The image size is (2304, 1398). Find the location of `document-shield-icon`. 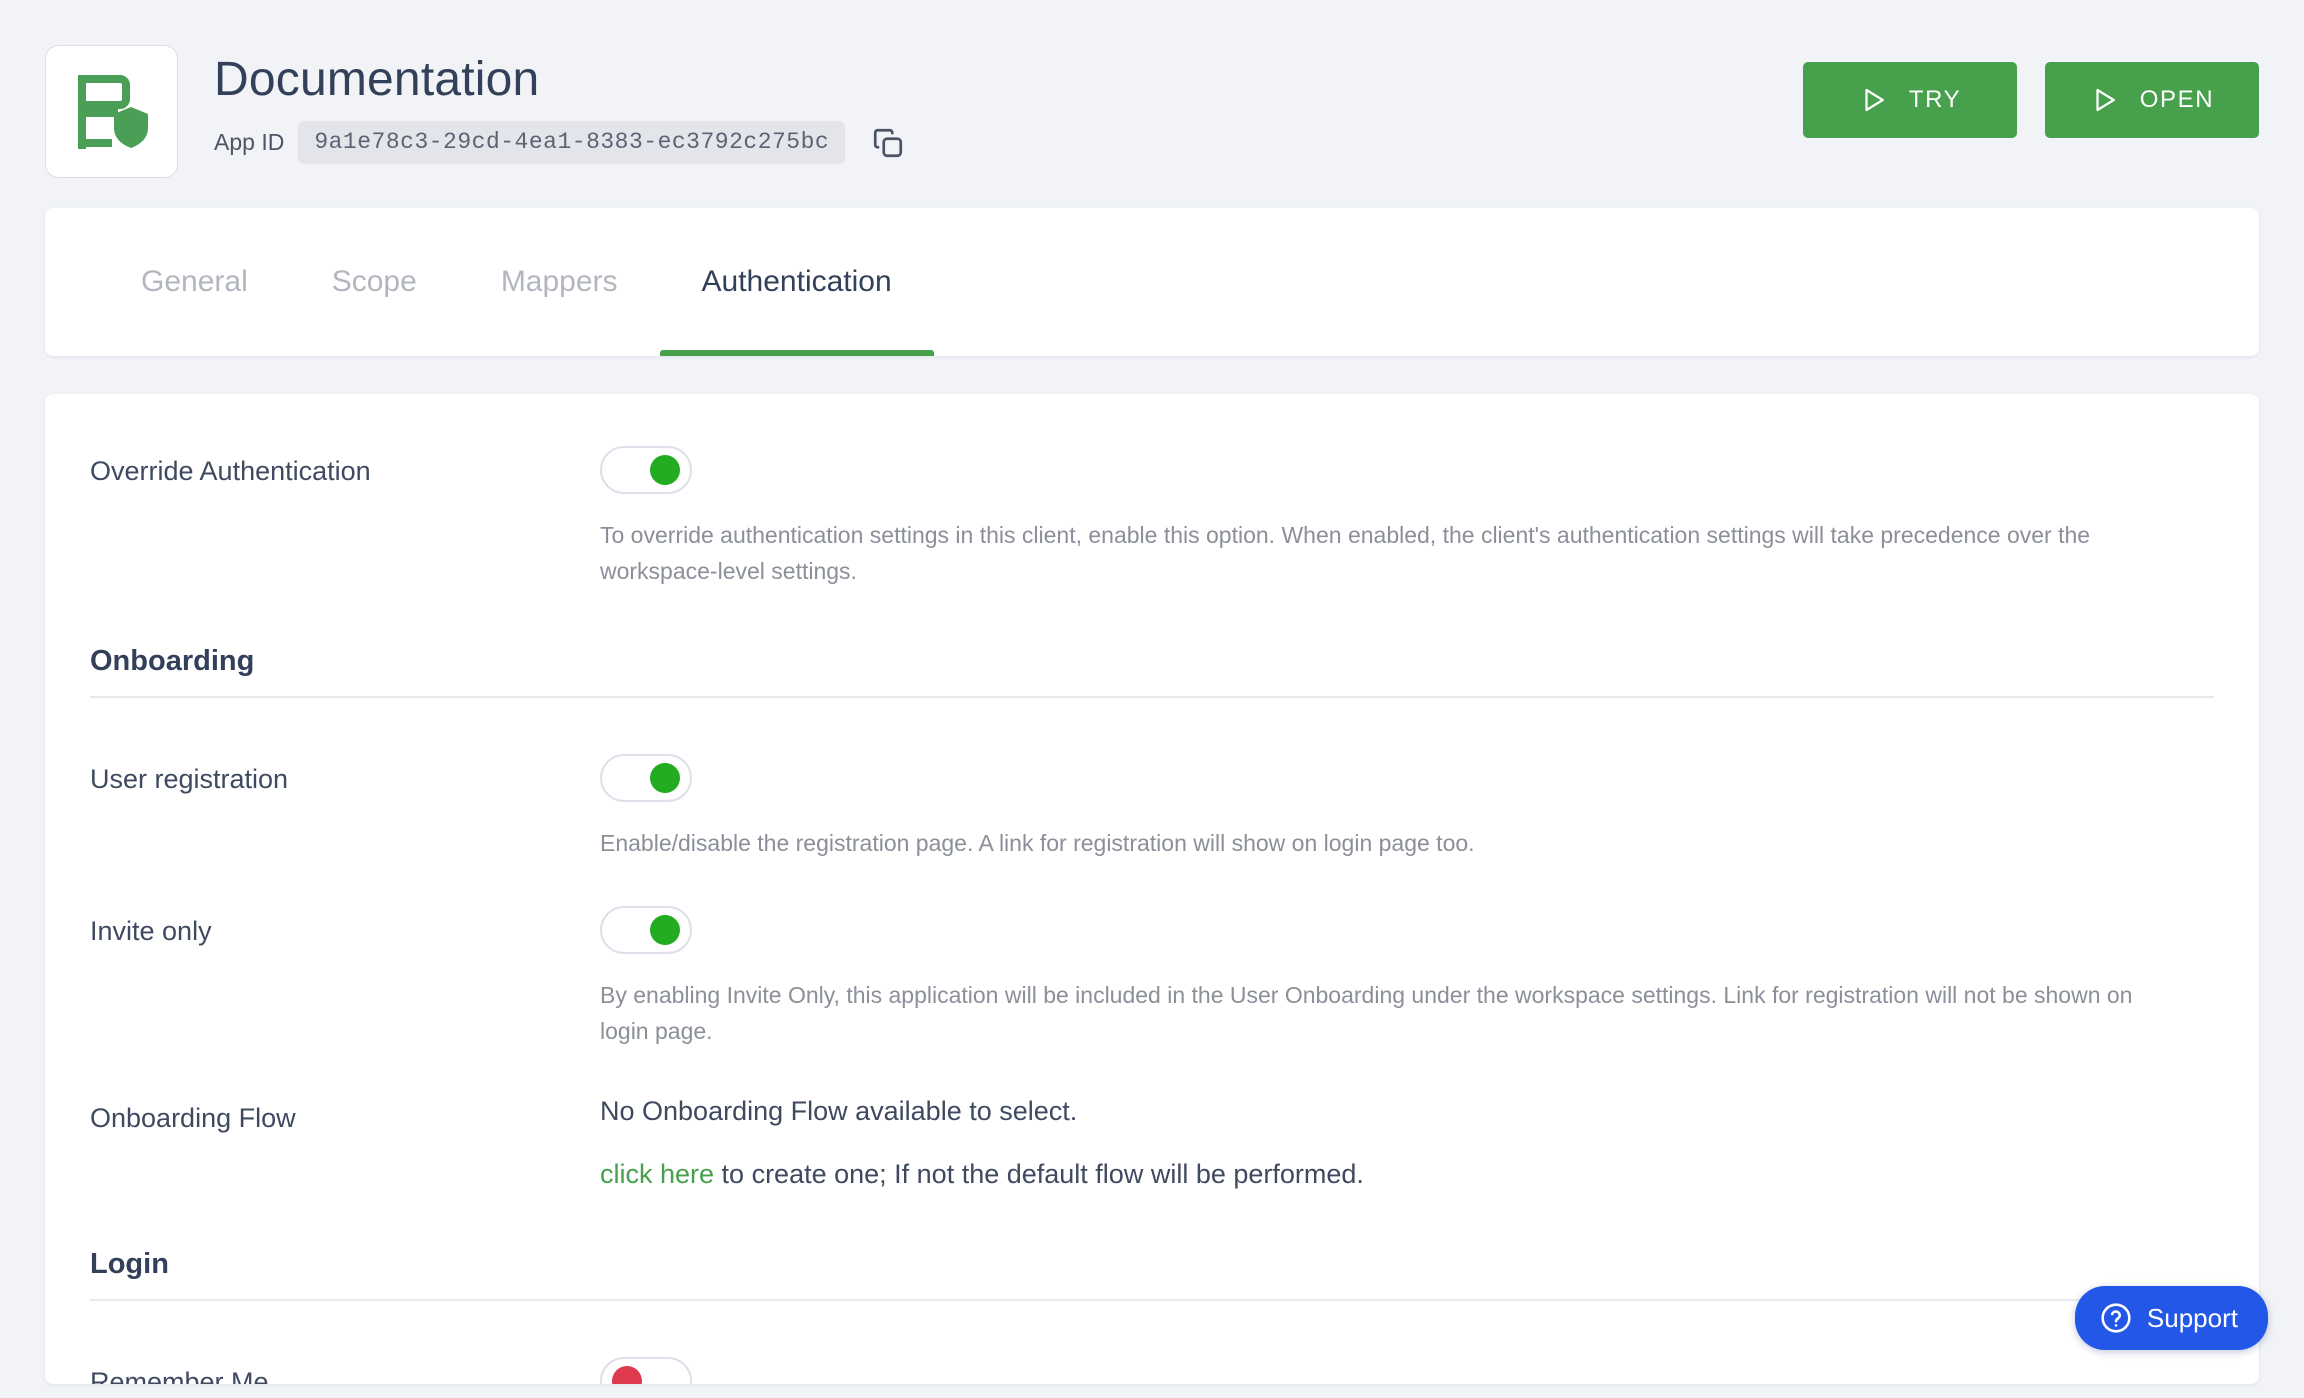

document-shield-icon is located at coordinates (112, 112).